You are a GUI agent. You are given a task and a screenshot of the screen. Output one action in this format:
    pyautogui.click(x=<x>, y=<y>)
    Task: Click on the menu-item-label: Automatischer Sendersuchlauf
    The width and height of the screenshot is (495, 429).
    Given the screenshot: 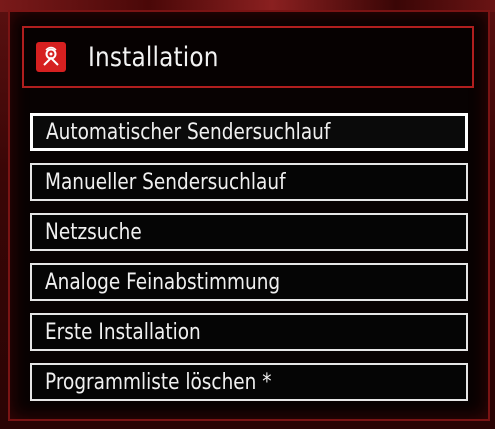 What is the action you would take?
    pyautogui.click(x=188, y=132)
    